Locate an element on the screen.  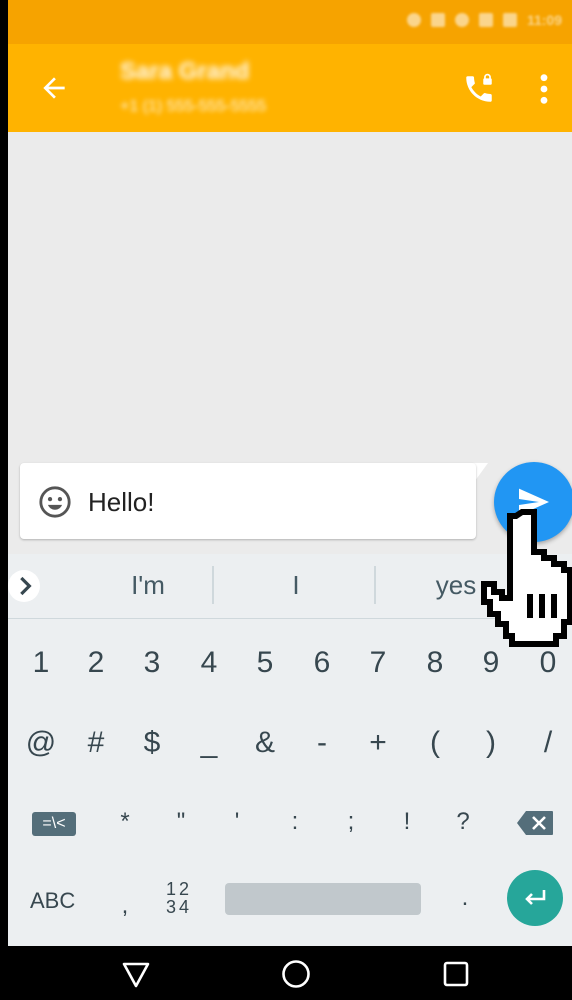
key: 6 is located at coordinates (322, 663).